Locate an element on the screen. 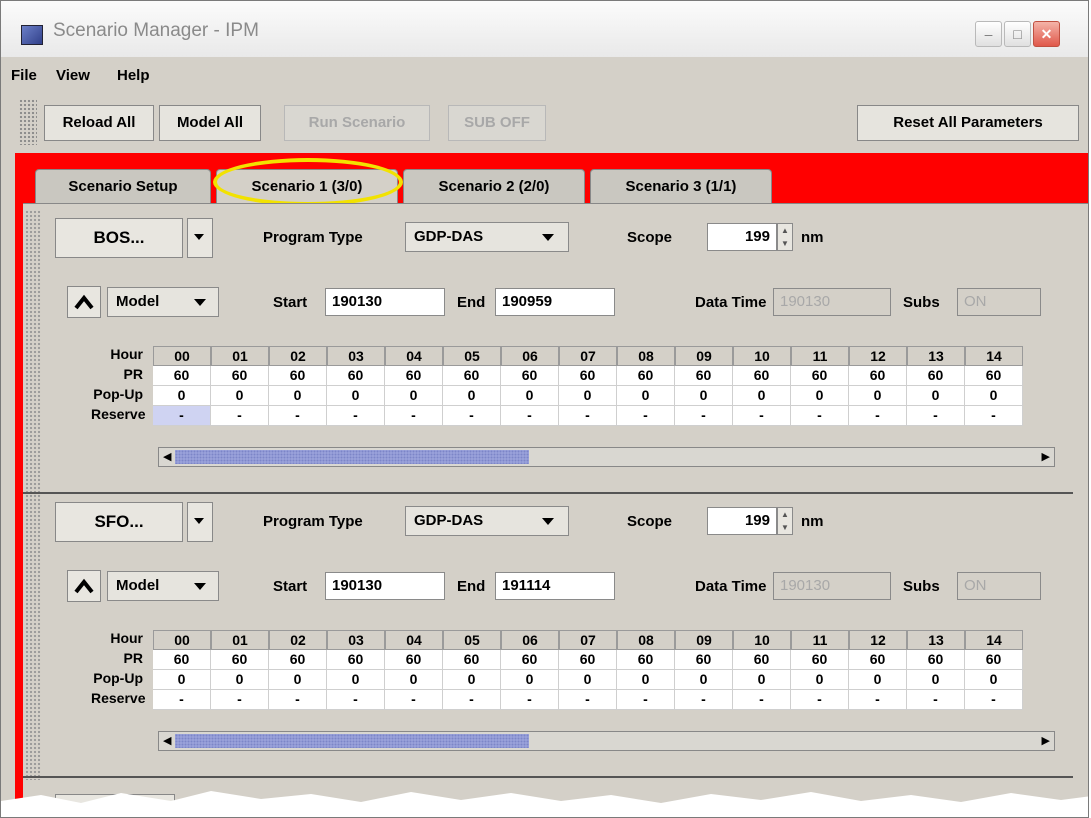 Image resolution: width=1091 pixels, height=818 pixels. airport-dropdown-button is located at coordinates (200, 522).